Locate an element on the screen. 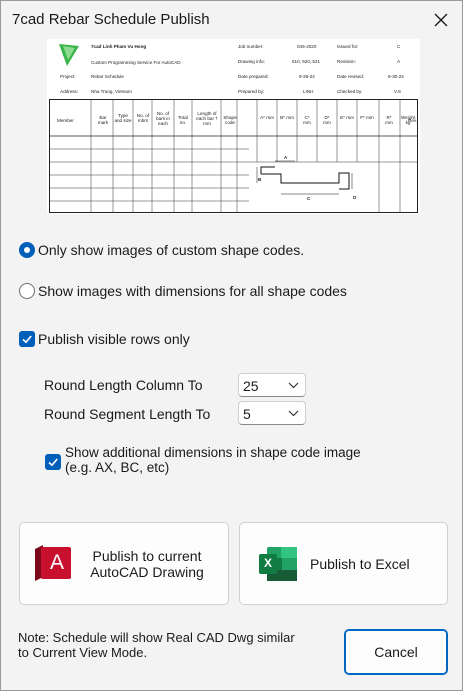  preview-checked-by-label: Checked by: is located at coordinates (350, 91).